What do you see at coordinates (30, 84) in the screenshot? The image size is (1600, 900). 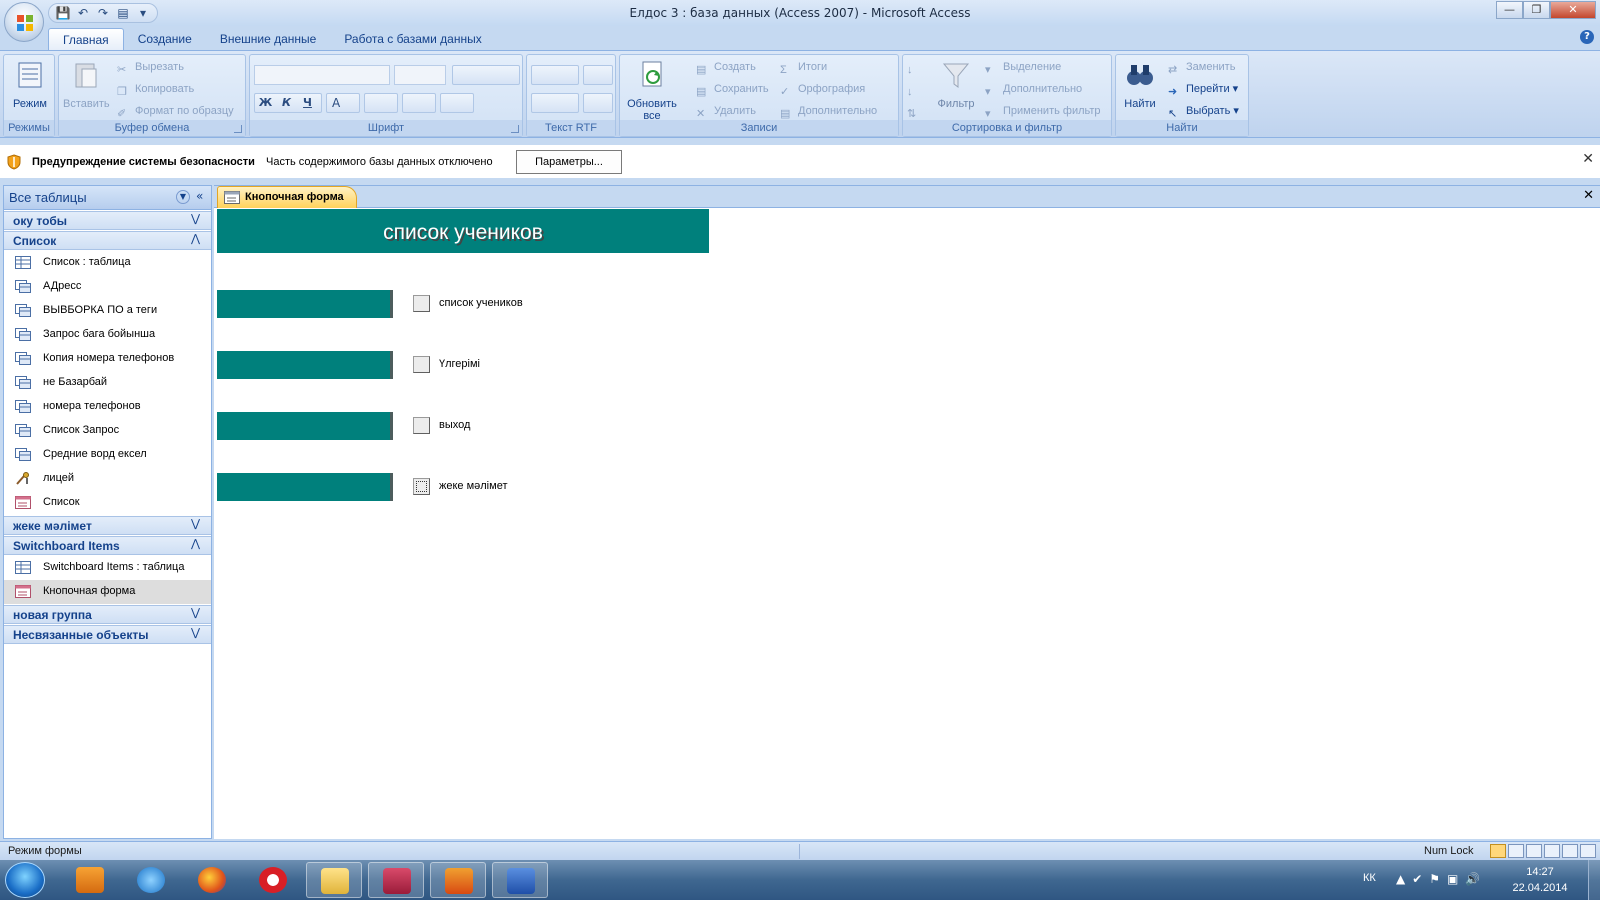 I see `view-mode-button: Режим` at bounding box center [30, 84].